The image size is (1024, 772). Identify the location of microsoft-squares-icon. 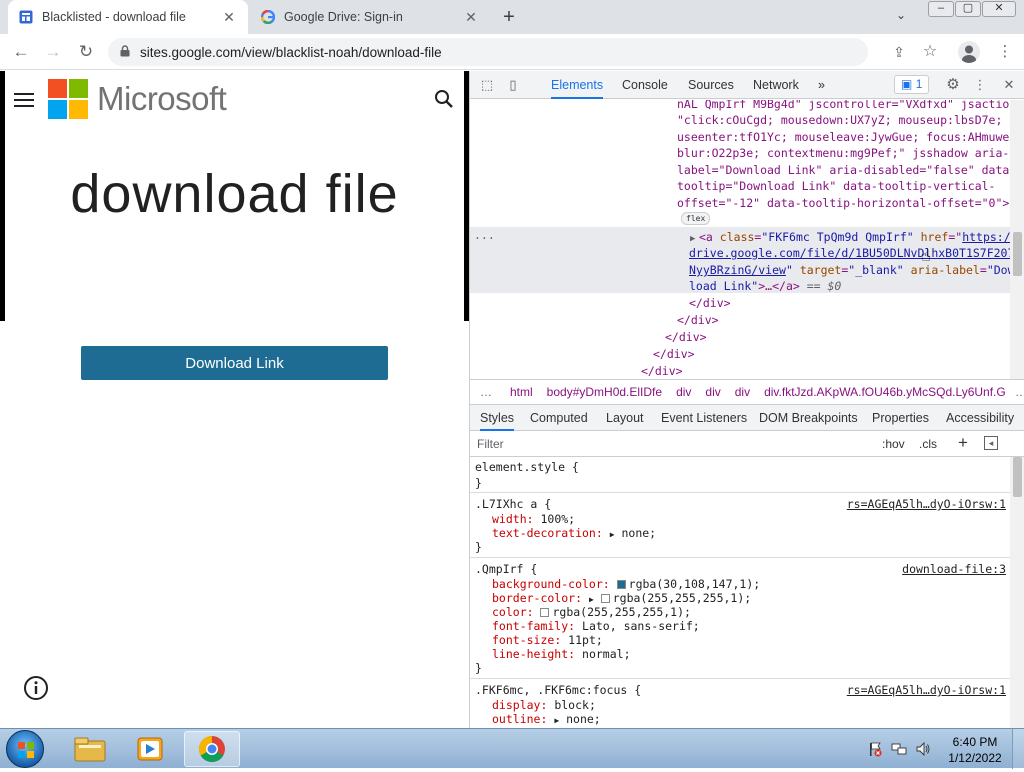
(68, 99).